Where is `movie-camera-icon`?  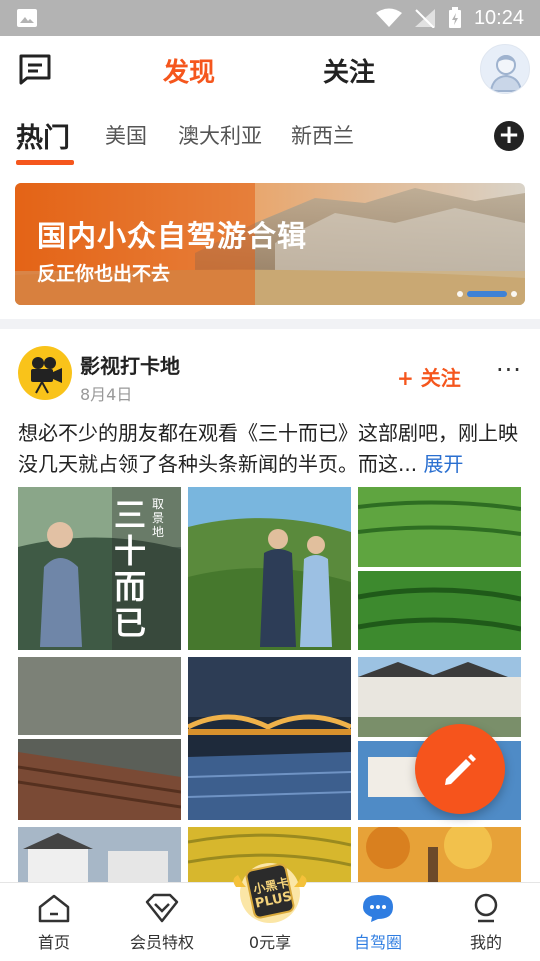 movie-camera-icon is located at coordinates (46, 375).